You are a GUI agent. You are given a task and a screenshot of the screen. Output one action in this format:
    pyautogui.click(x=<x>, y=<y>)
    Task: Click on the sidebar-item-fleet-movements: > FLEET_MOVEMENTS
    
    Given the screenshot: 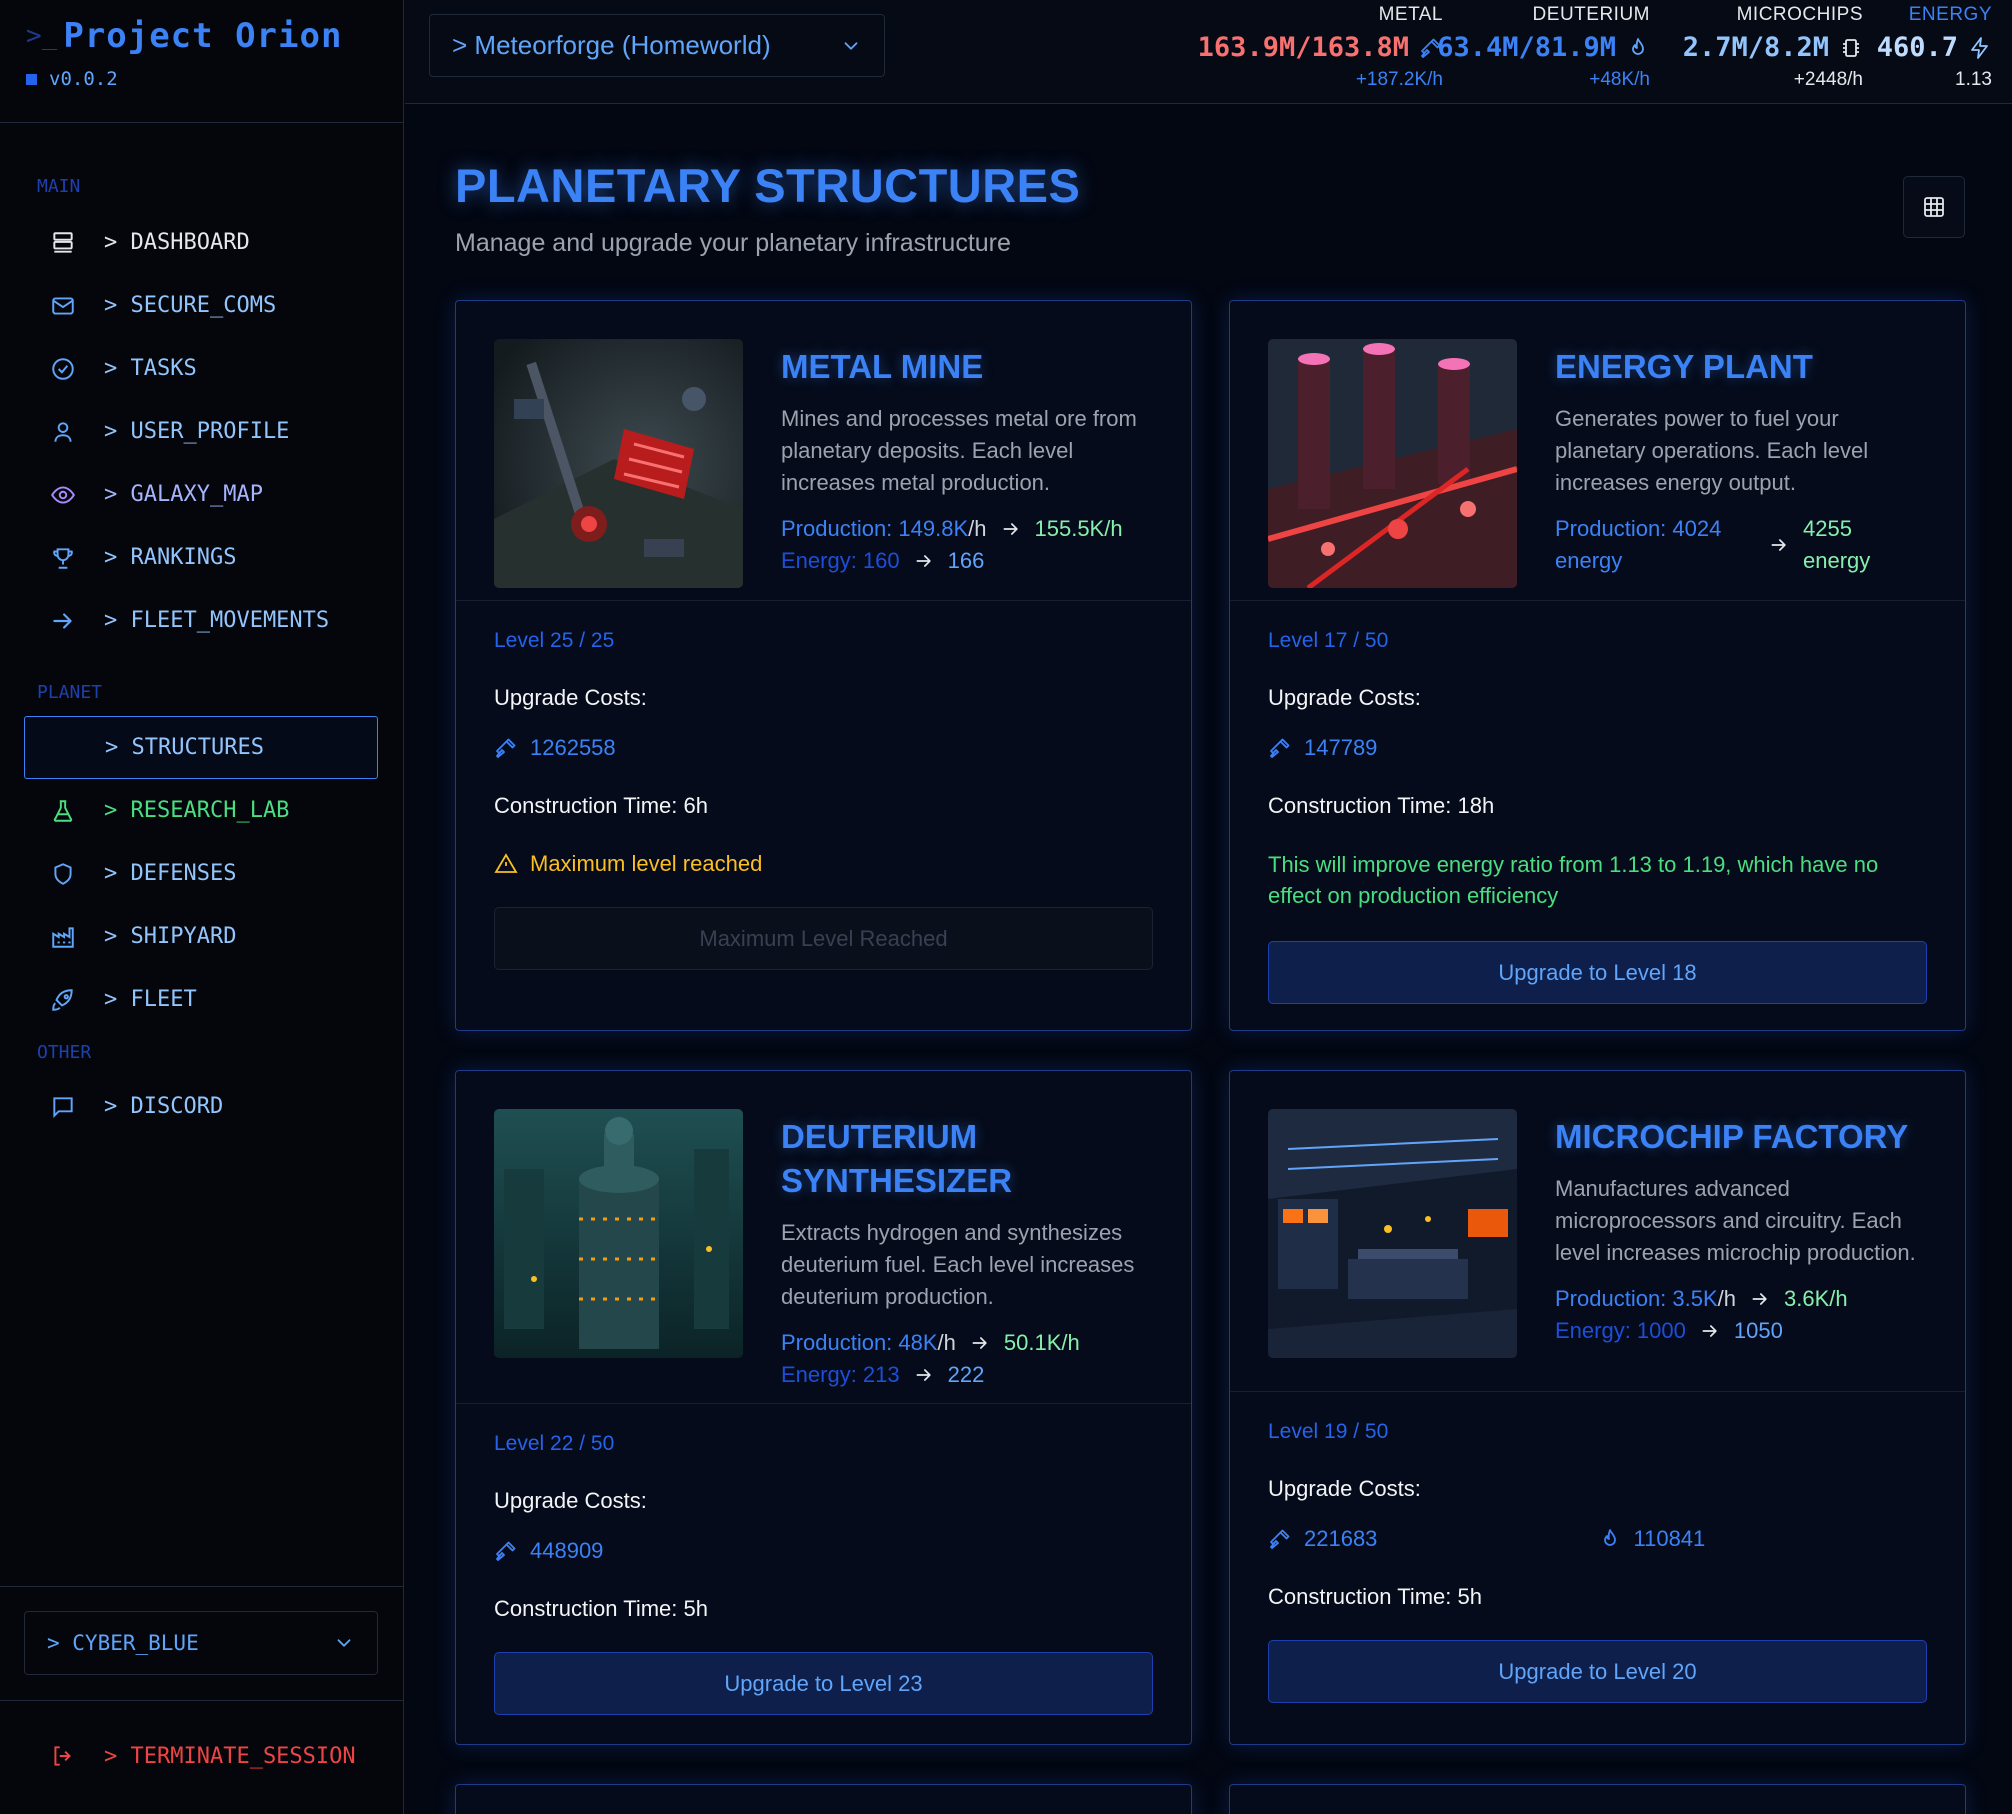 What is the action you would take?
    pyautogui.click(x=201, y=620)
    